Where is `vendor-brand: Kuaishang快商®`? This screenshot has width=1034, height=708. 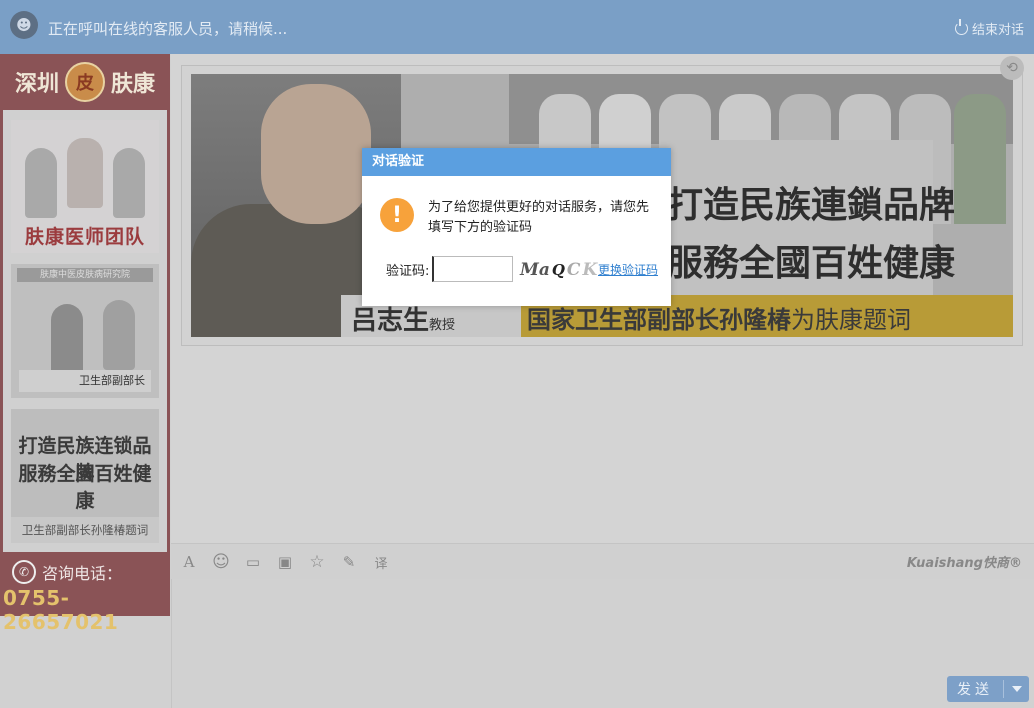 vendor-brand: Kuaishang快商® is located at coordinates (964, 563).